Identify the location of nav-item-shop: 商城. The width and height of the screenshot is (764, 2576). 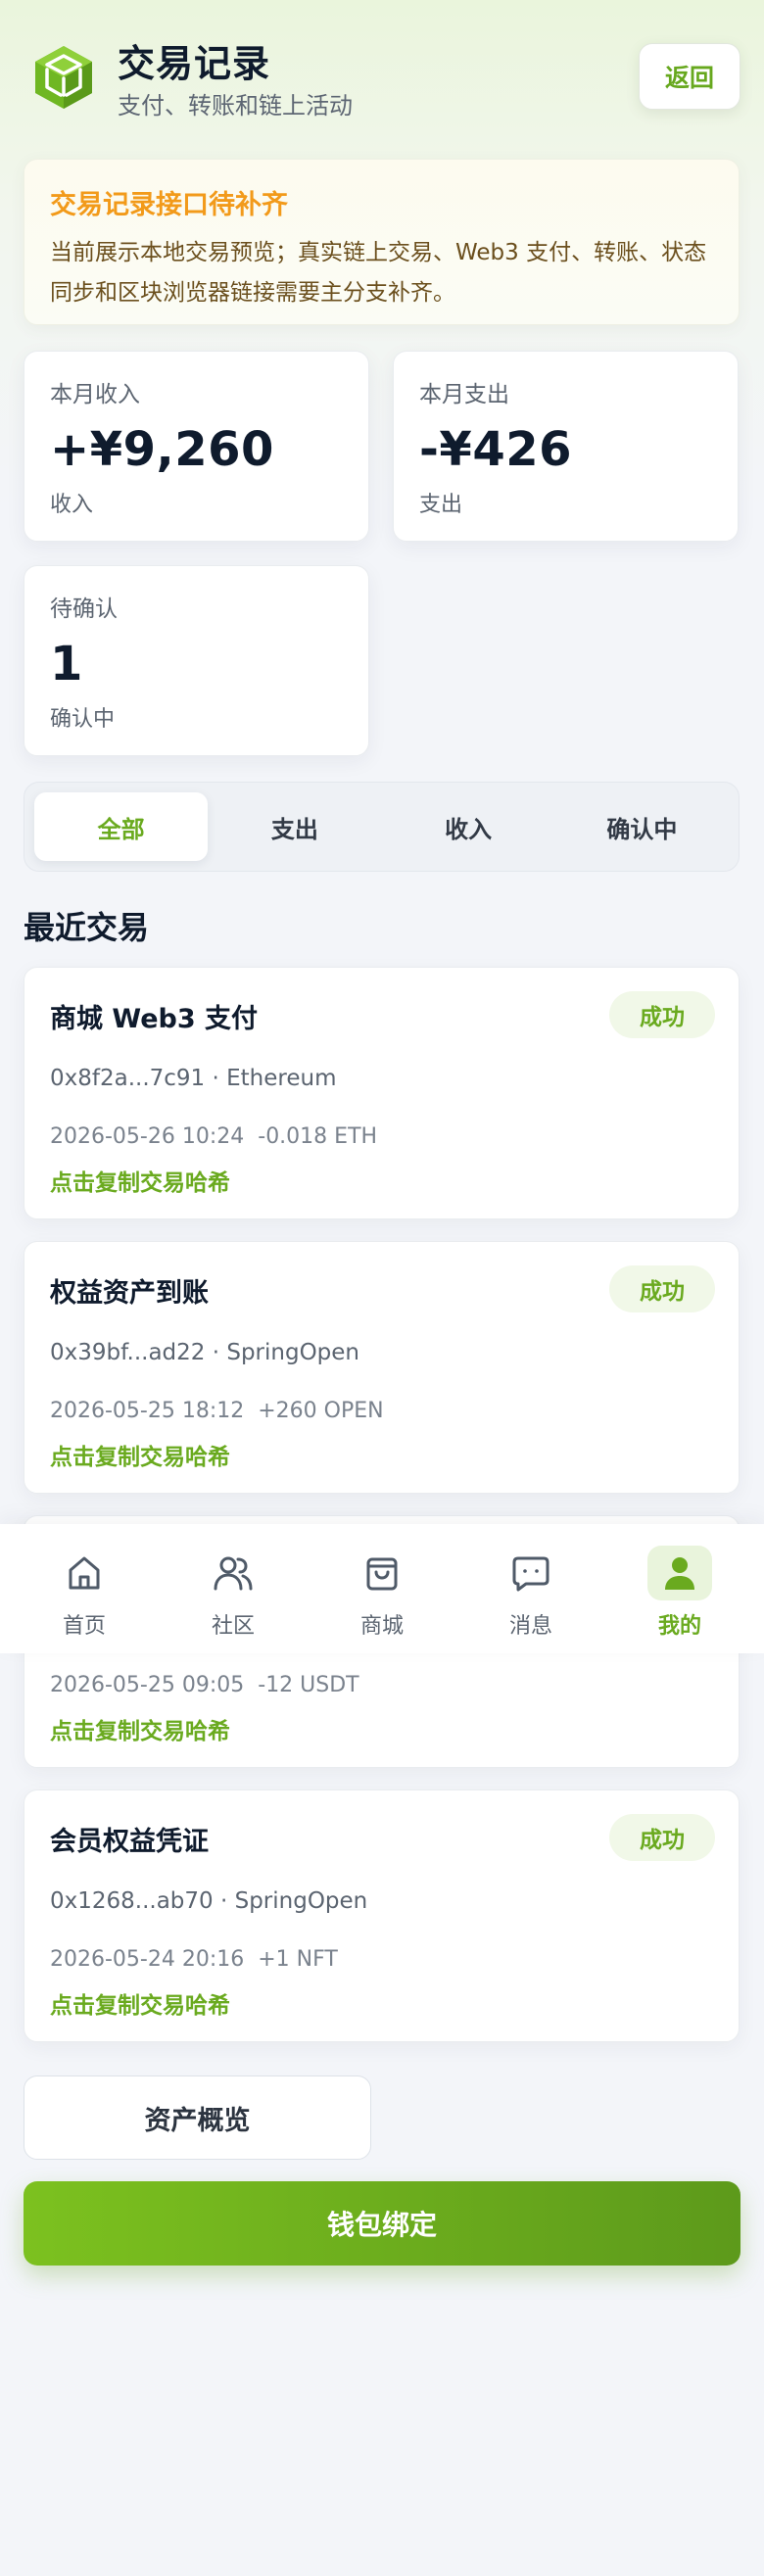
(382, 1588).